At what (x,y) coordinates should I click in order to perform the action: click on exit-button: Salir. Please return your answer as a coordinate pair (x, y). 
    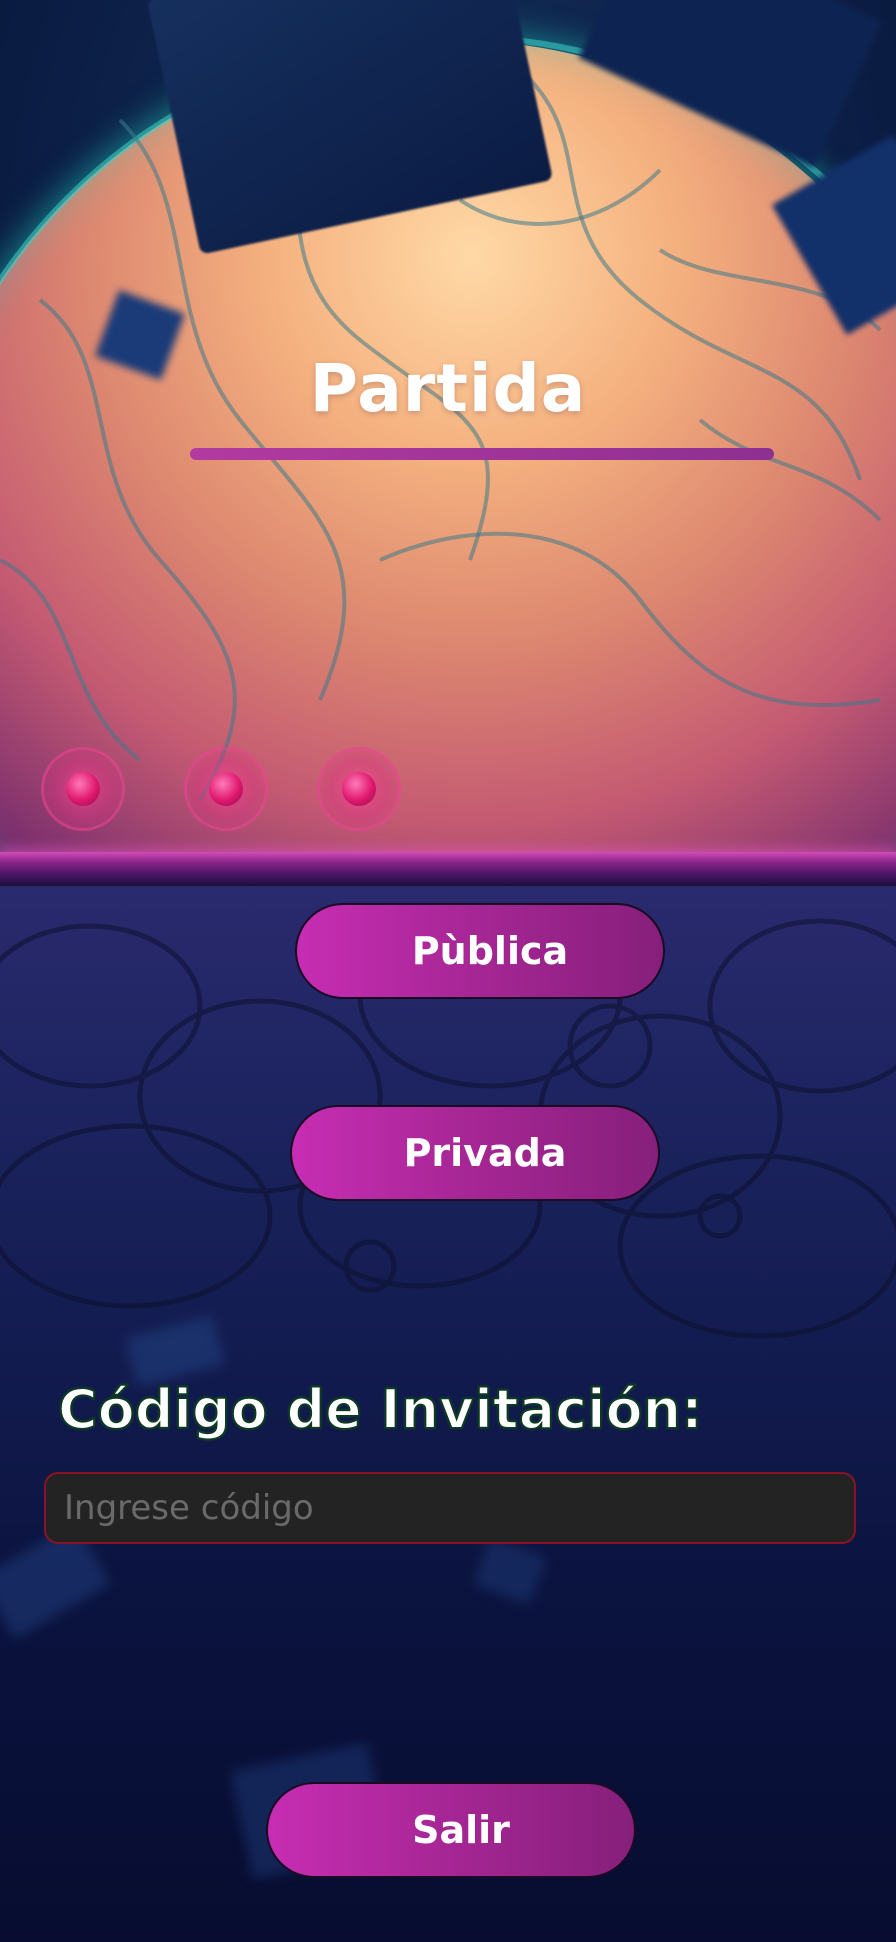
    Looking at the image, I should click on (451, 1830).